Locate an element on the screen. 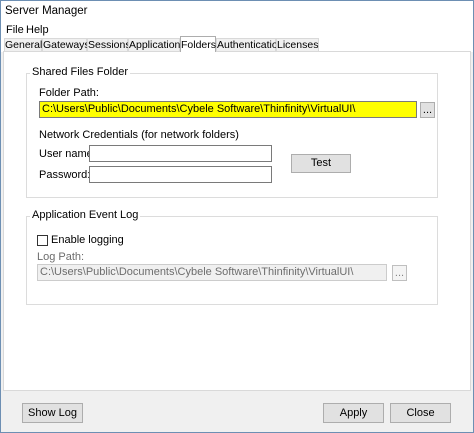 This screenshot has height=433, width=474. title-bar: Server Manager is located at coordinates (237, 11).